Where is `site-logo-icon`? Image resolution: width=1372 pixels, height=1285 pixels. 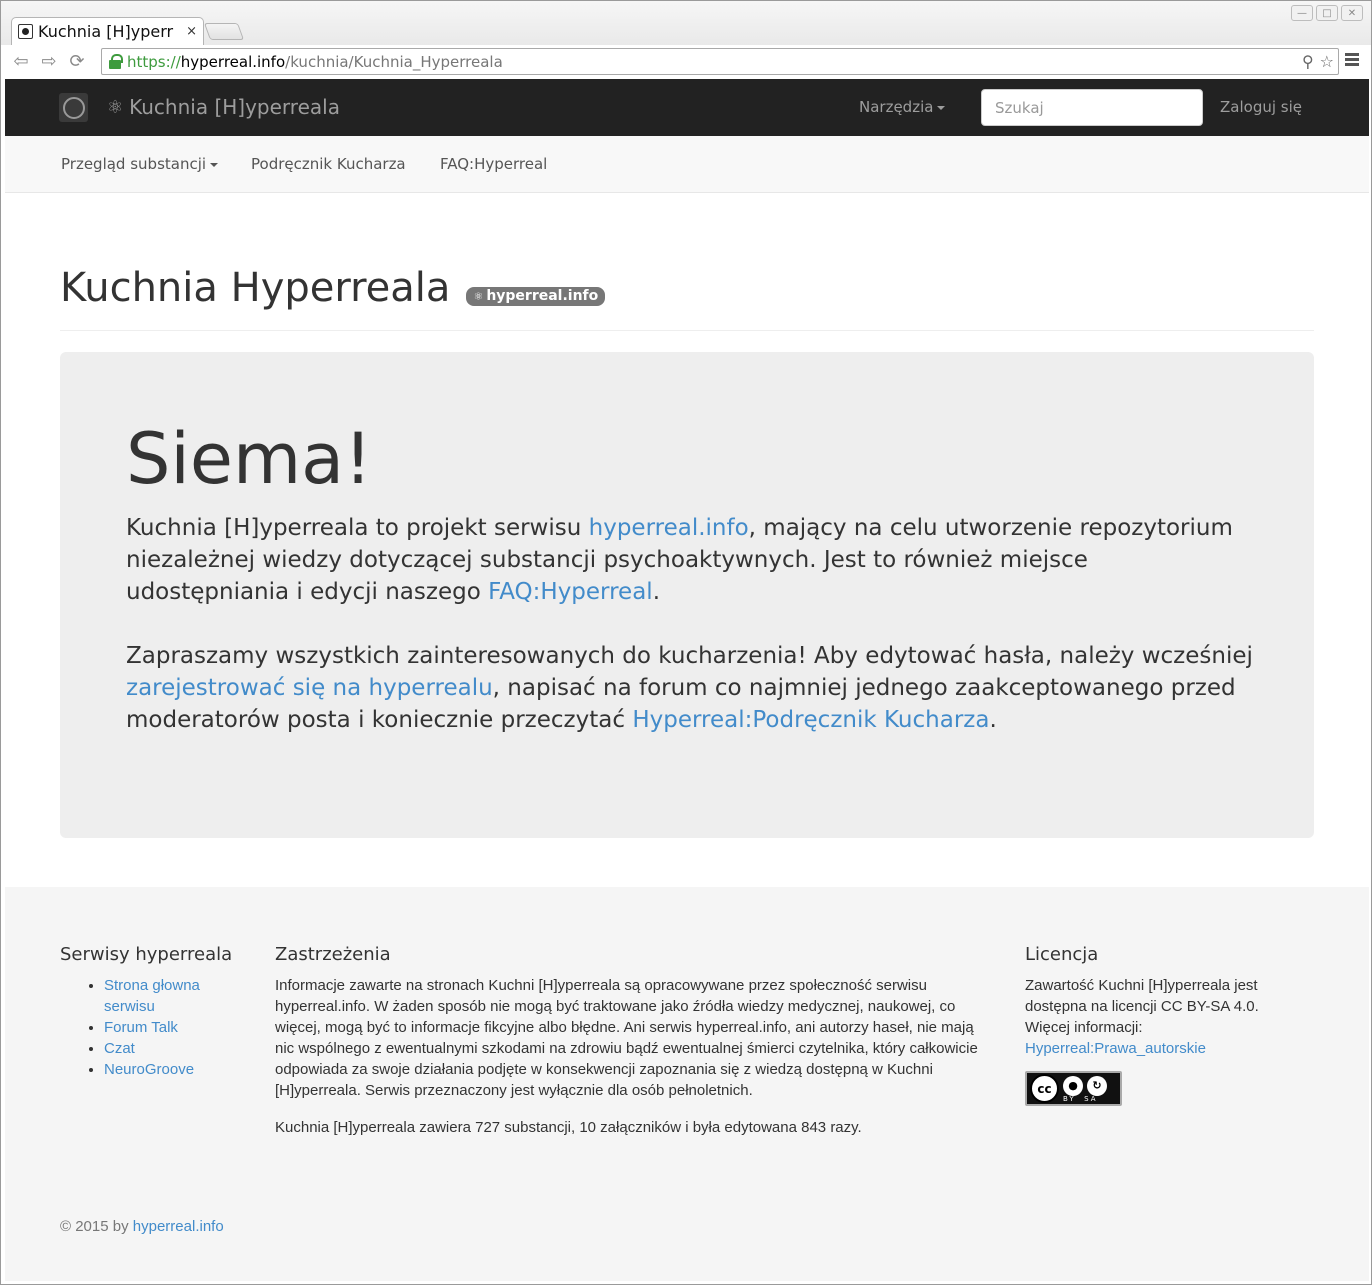 site-logo-icon is located at coordinates (73, 107).